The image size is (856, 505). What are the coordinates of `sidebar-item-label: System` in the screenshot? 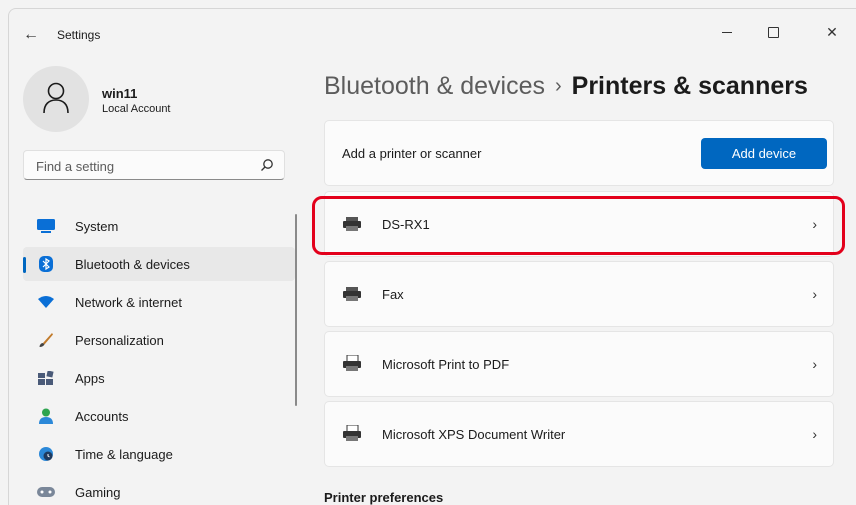 It's located at (97, 226).